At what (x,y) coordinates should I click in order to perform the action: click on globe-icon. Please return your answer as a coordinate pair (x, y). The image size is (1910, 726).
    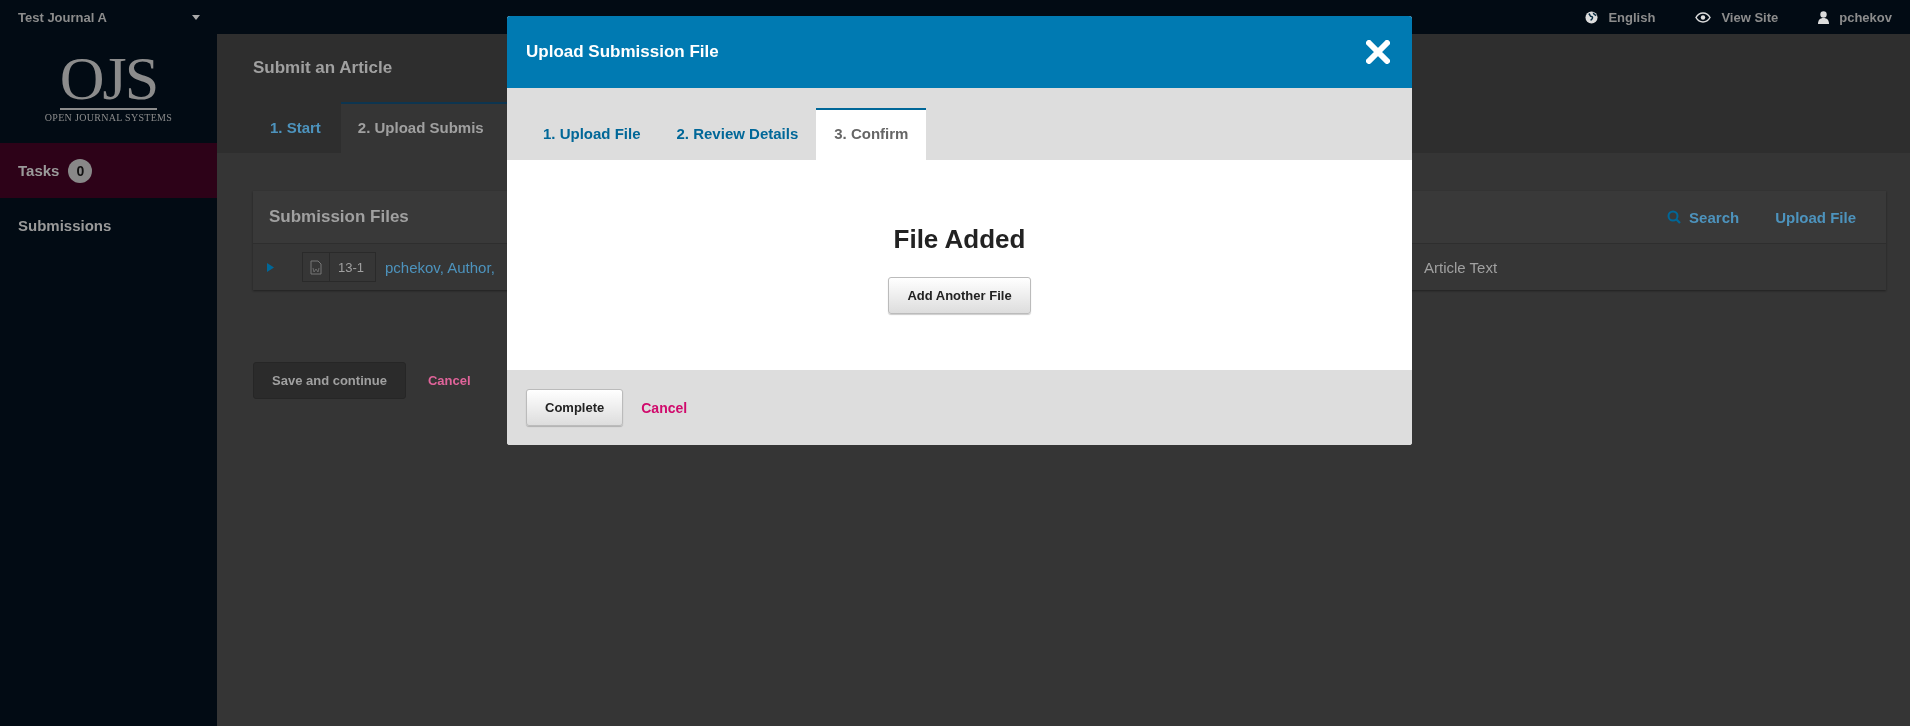
    Looking at the image, I should click on (1592, 17).